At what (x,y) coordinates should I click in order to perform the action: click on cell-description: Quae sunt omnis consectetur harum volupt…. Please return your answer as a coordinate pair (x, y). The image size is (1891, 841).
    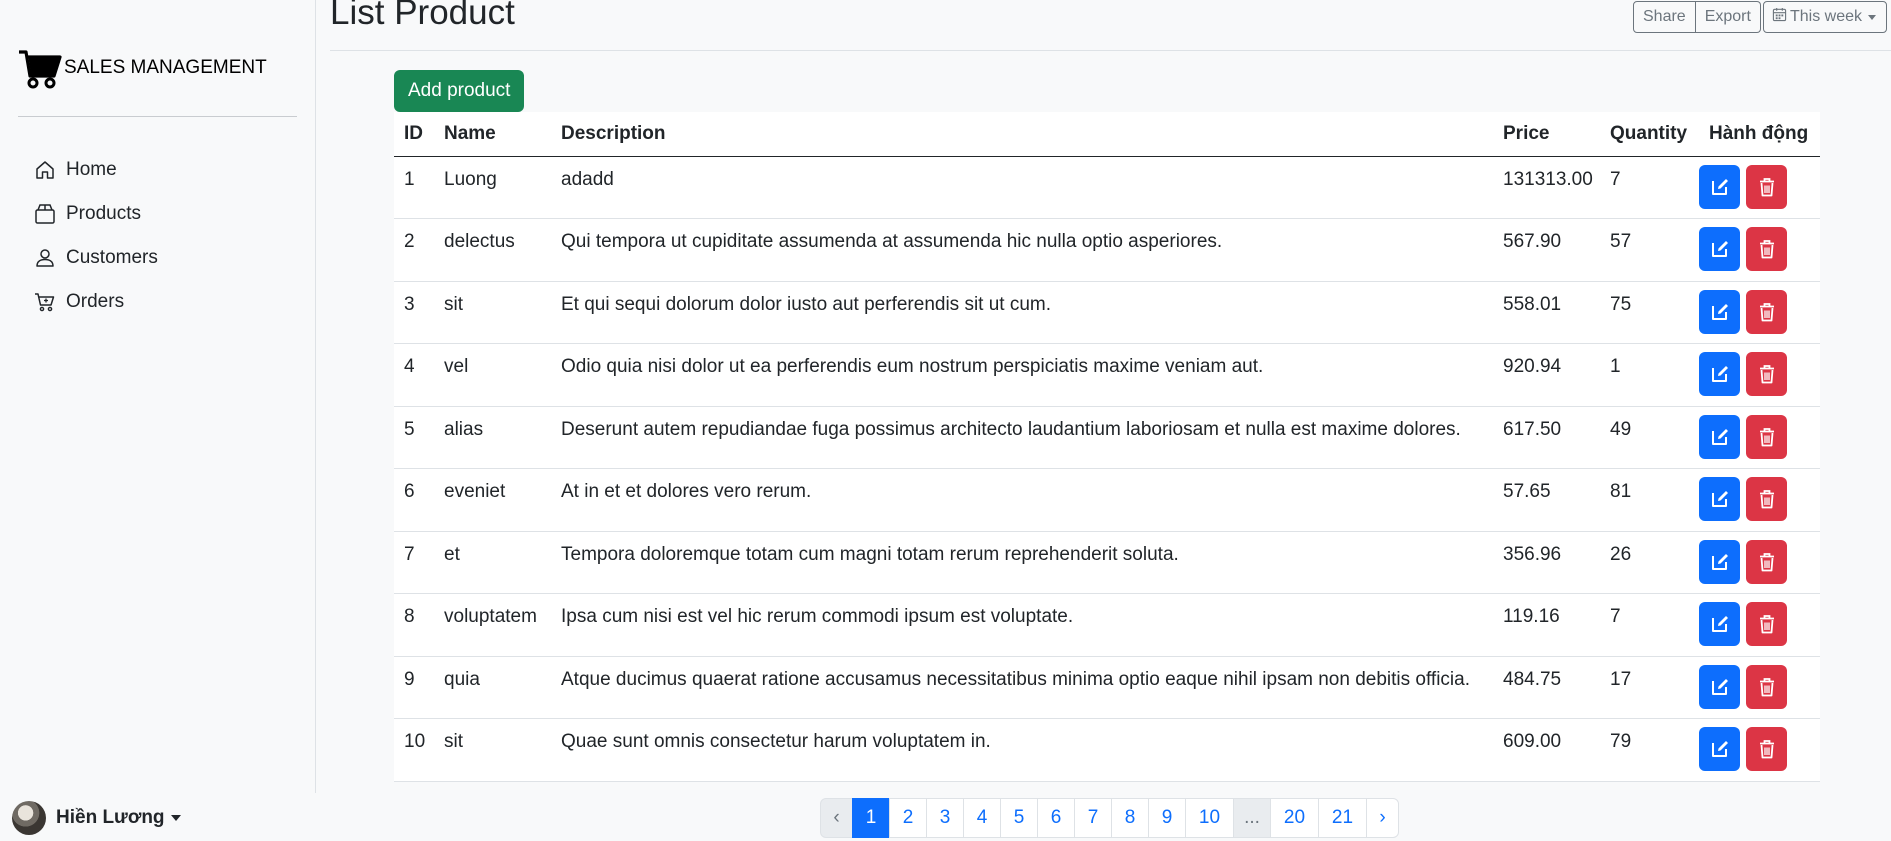
    Looking at the image, I should click on (1022, 750).